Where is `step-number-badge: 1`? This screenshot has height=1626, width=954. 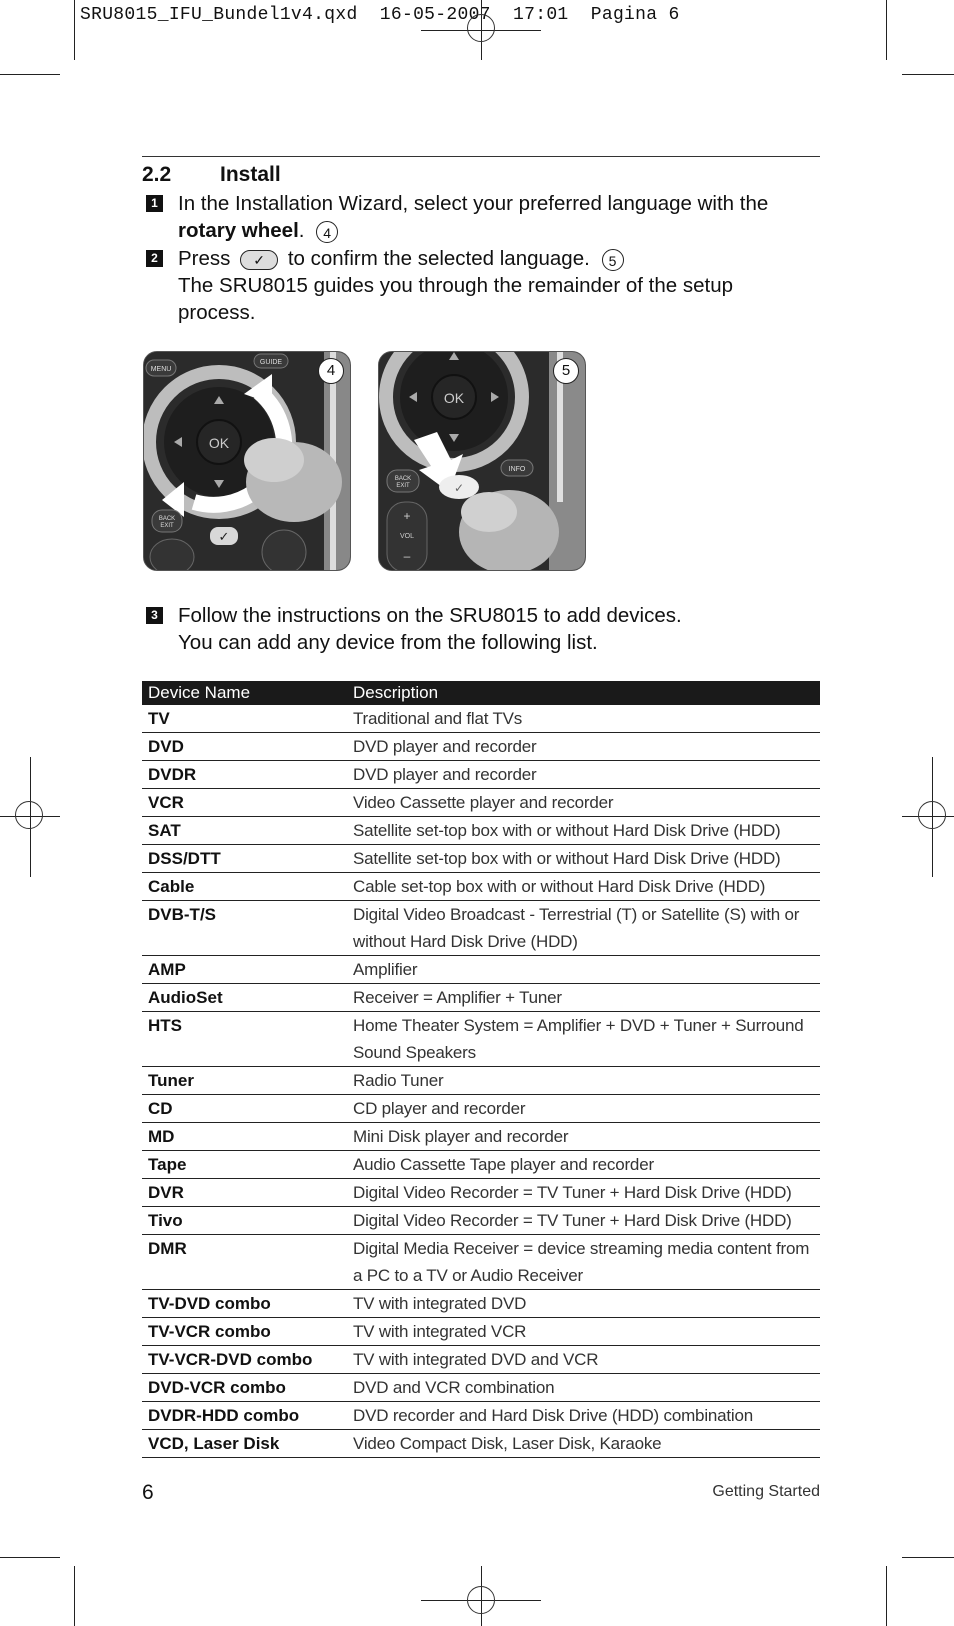 step-number-badge: 1 is located at coordinates (154, 203).